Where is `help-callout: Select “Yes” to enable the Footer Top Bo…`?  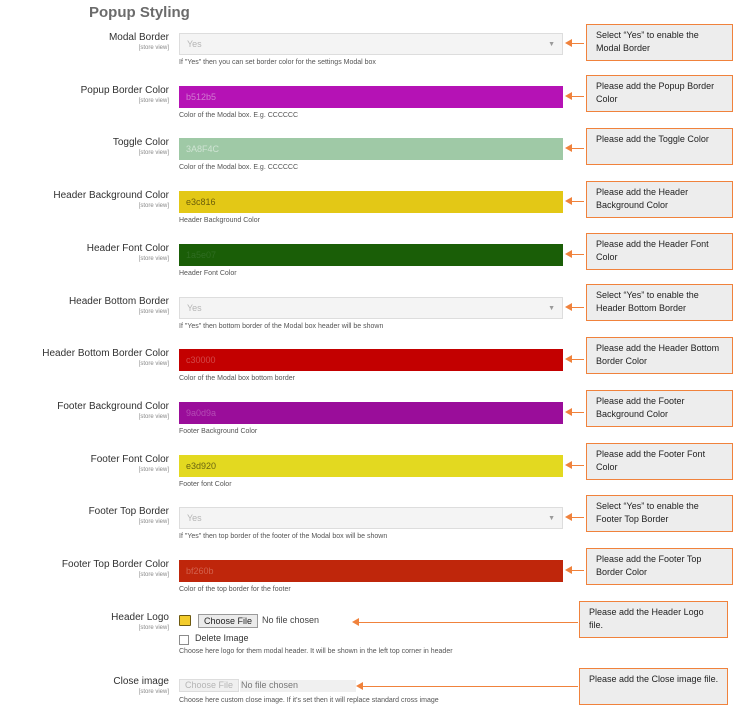 help-callout: Select “Yes” to enable the Footer Top Bo… is located at coordinates (659, 513).